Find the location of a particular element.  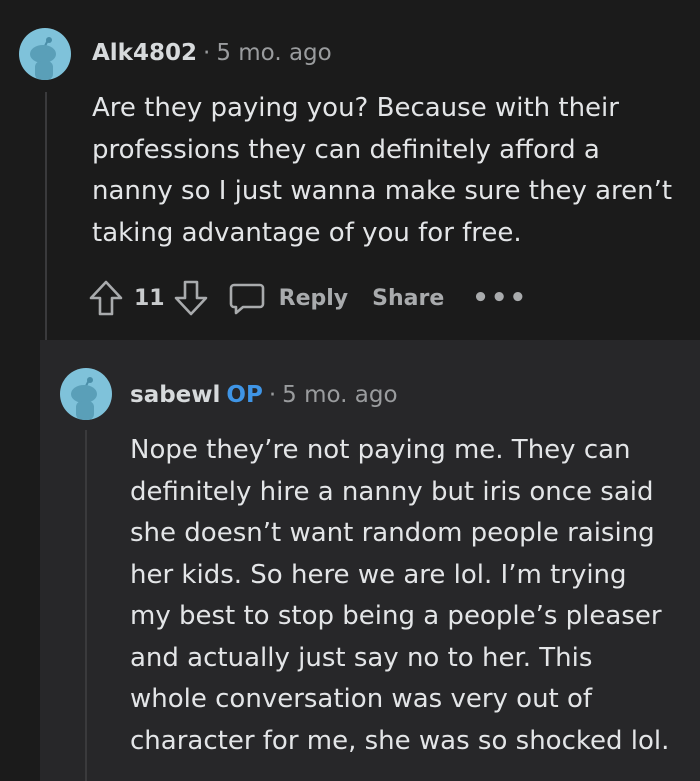

upvote-arrow-icon is located at coordinates (106, 298).